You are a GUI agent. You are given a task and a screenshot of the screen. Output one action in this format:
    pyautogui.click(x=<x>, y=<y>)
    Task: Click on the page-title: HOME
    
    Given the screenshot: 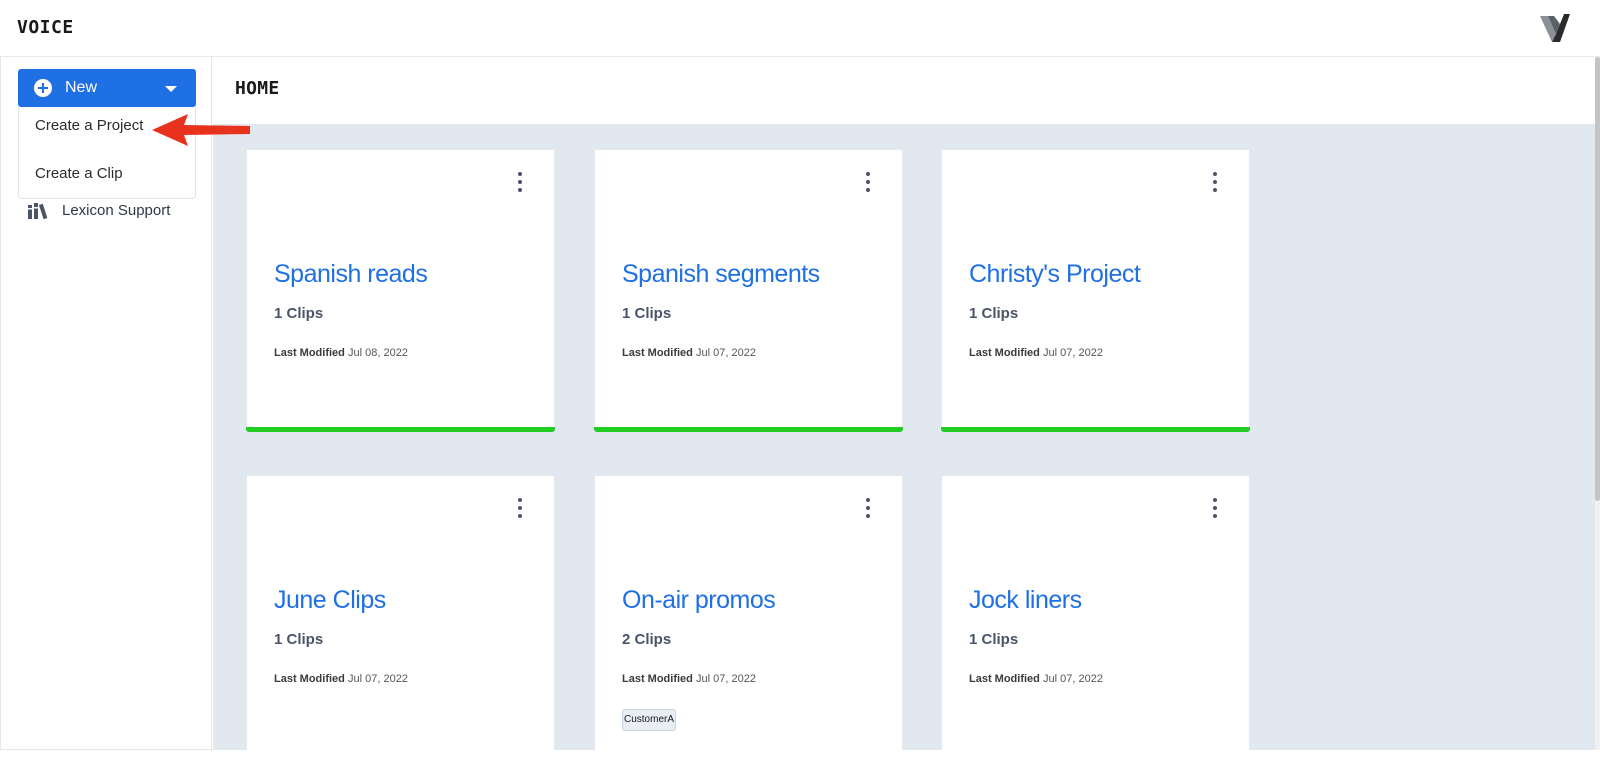 What is the action you would take?
    pyautogui.click(x=257, y=88)
    